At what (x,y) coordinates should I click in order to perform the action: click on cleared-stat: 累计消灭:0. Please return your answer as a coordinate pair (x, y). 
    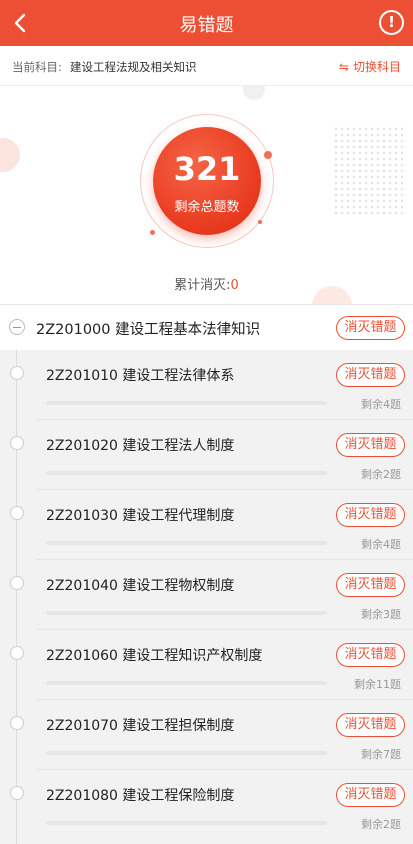
    Looking at the image, I should click on (206, 283).